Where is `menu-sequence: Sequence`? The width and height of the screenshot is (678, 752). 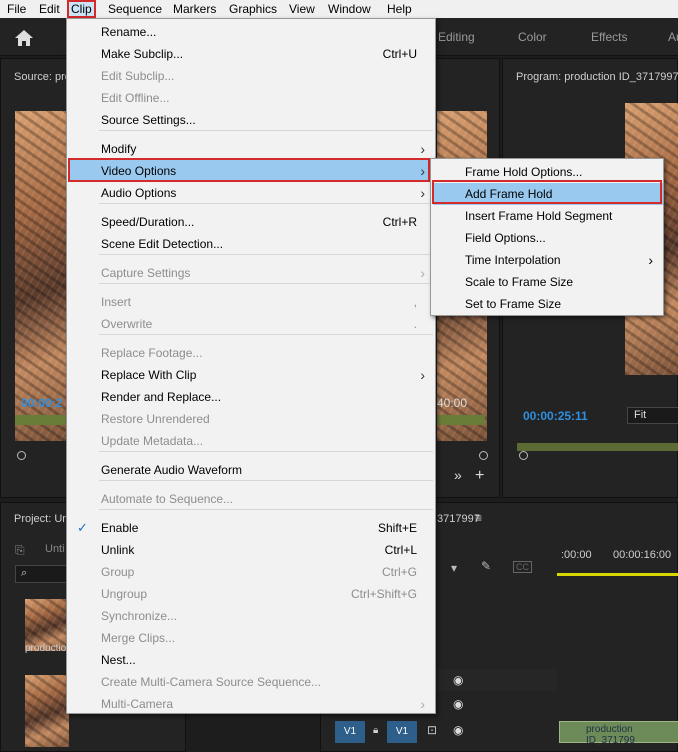 menu-sequence: Sequence is located at coordinates (135, 9).